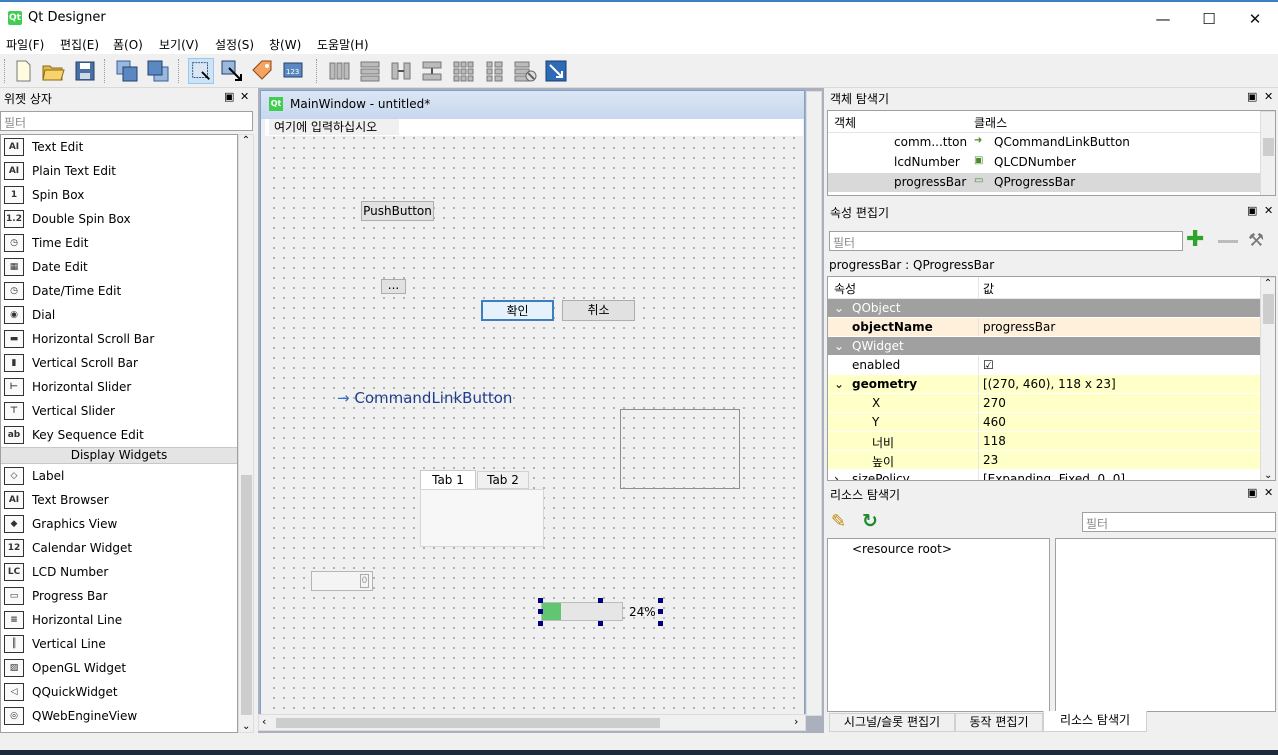  What do you see at coordinates (119, 339) in the screenshot?
I see `widget-item: ▬ Horizontal Scroll Bar` at bounding box center [119, 339].